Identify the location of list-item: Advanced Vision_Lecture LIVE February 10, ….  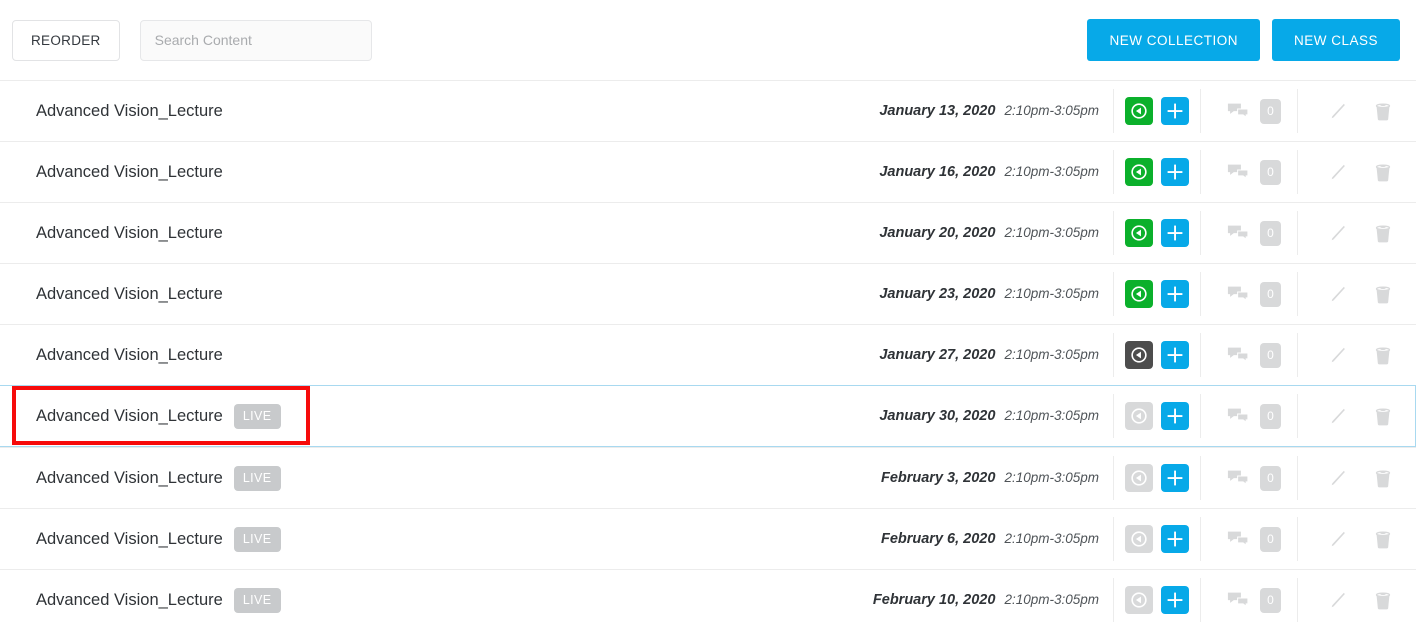
(708, 599).